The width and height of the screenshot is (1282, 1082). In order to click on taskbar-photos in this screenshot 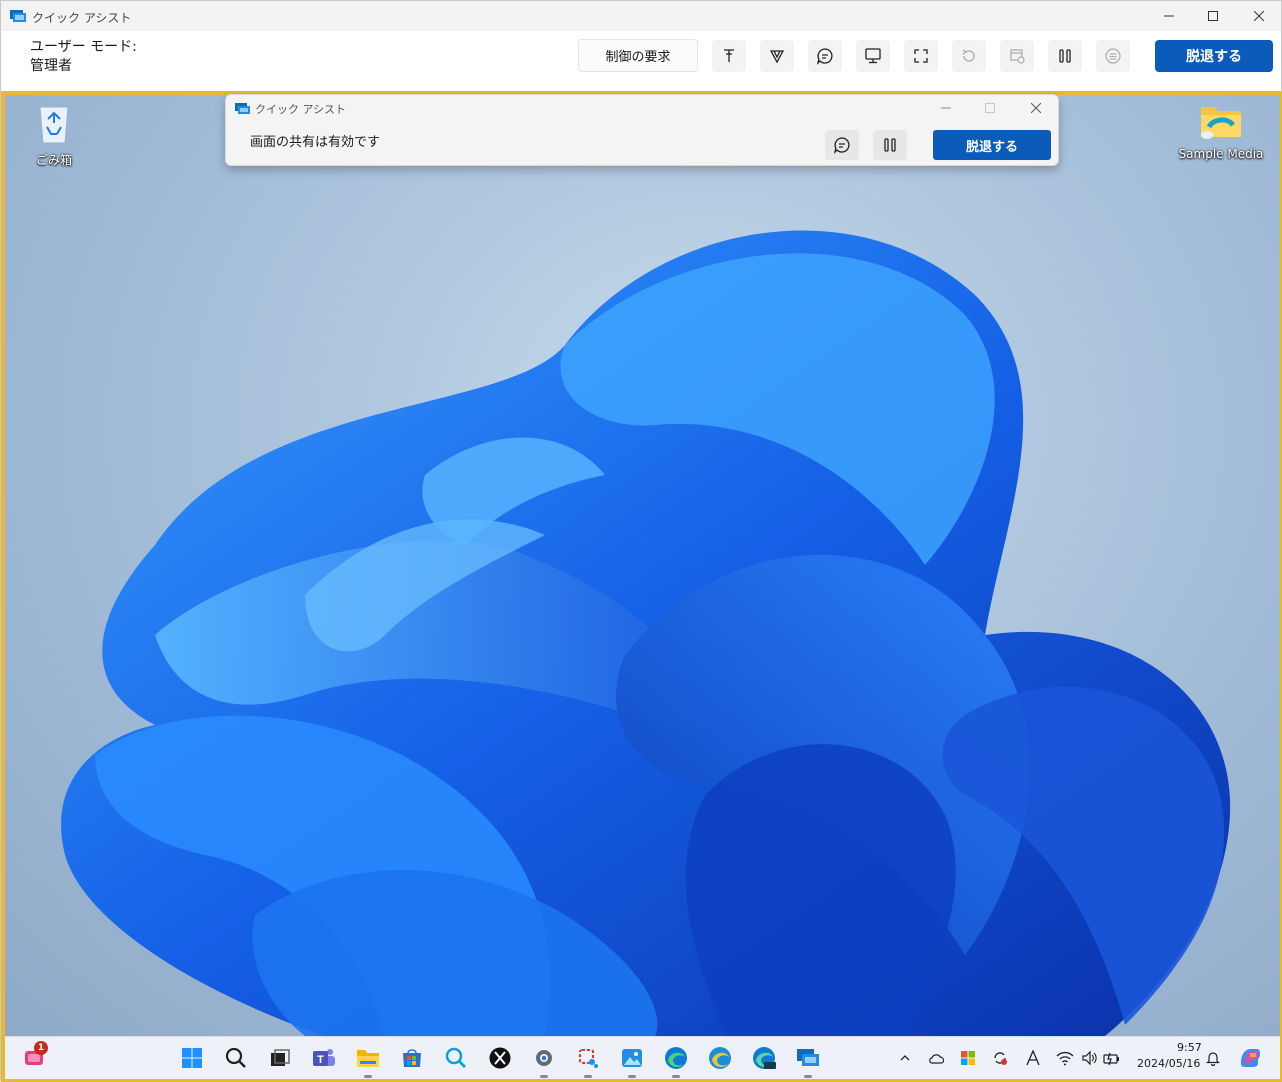, I will do `click(632, 1058)`.